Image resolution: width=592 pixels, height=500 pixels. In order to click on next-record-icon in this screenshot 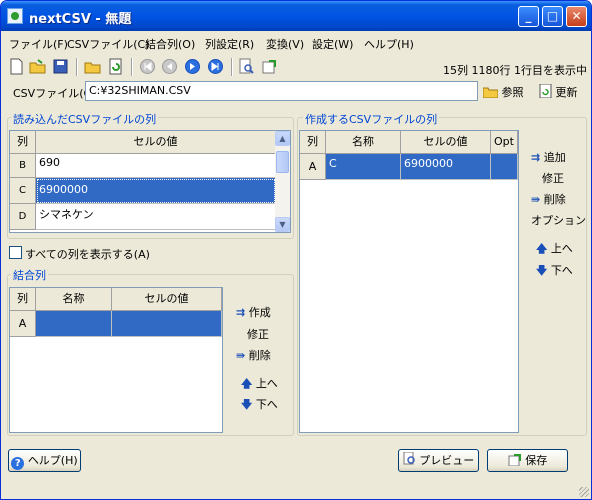, I will do `click(192, 66)`.